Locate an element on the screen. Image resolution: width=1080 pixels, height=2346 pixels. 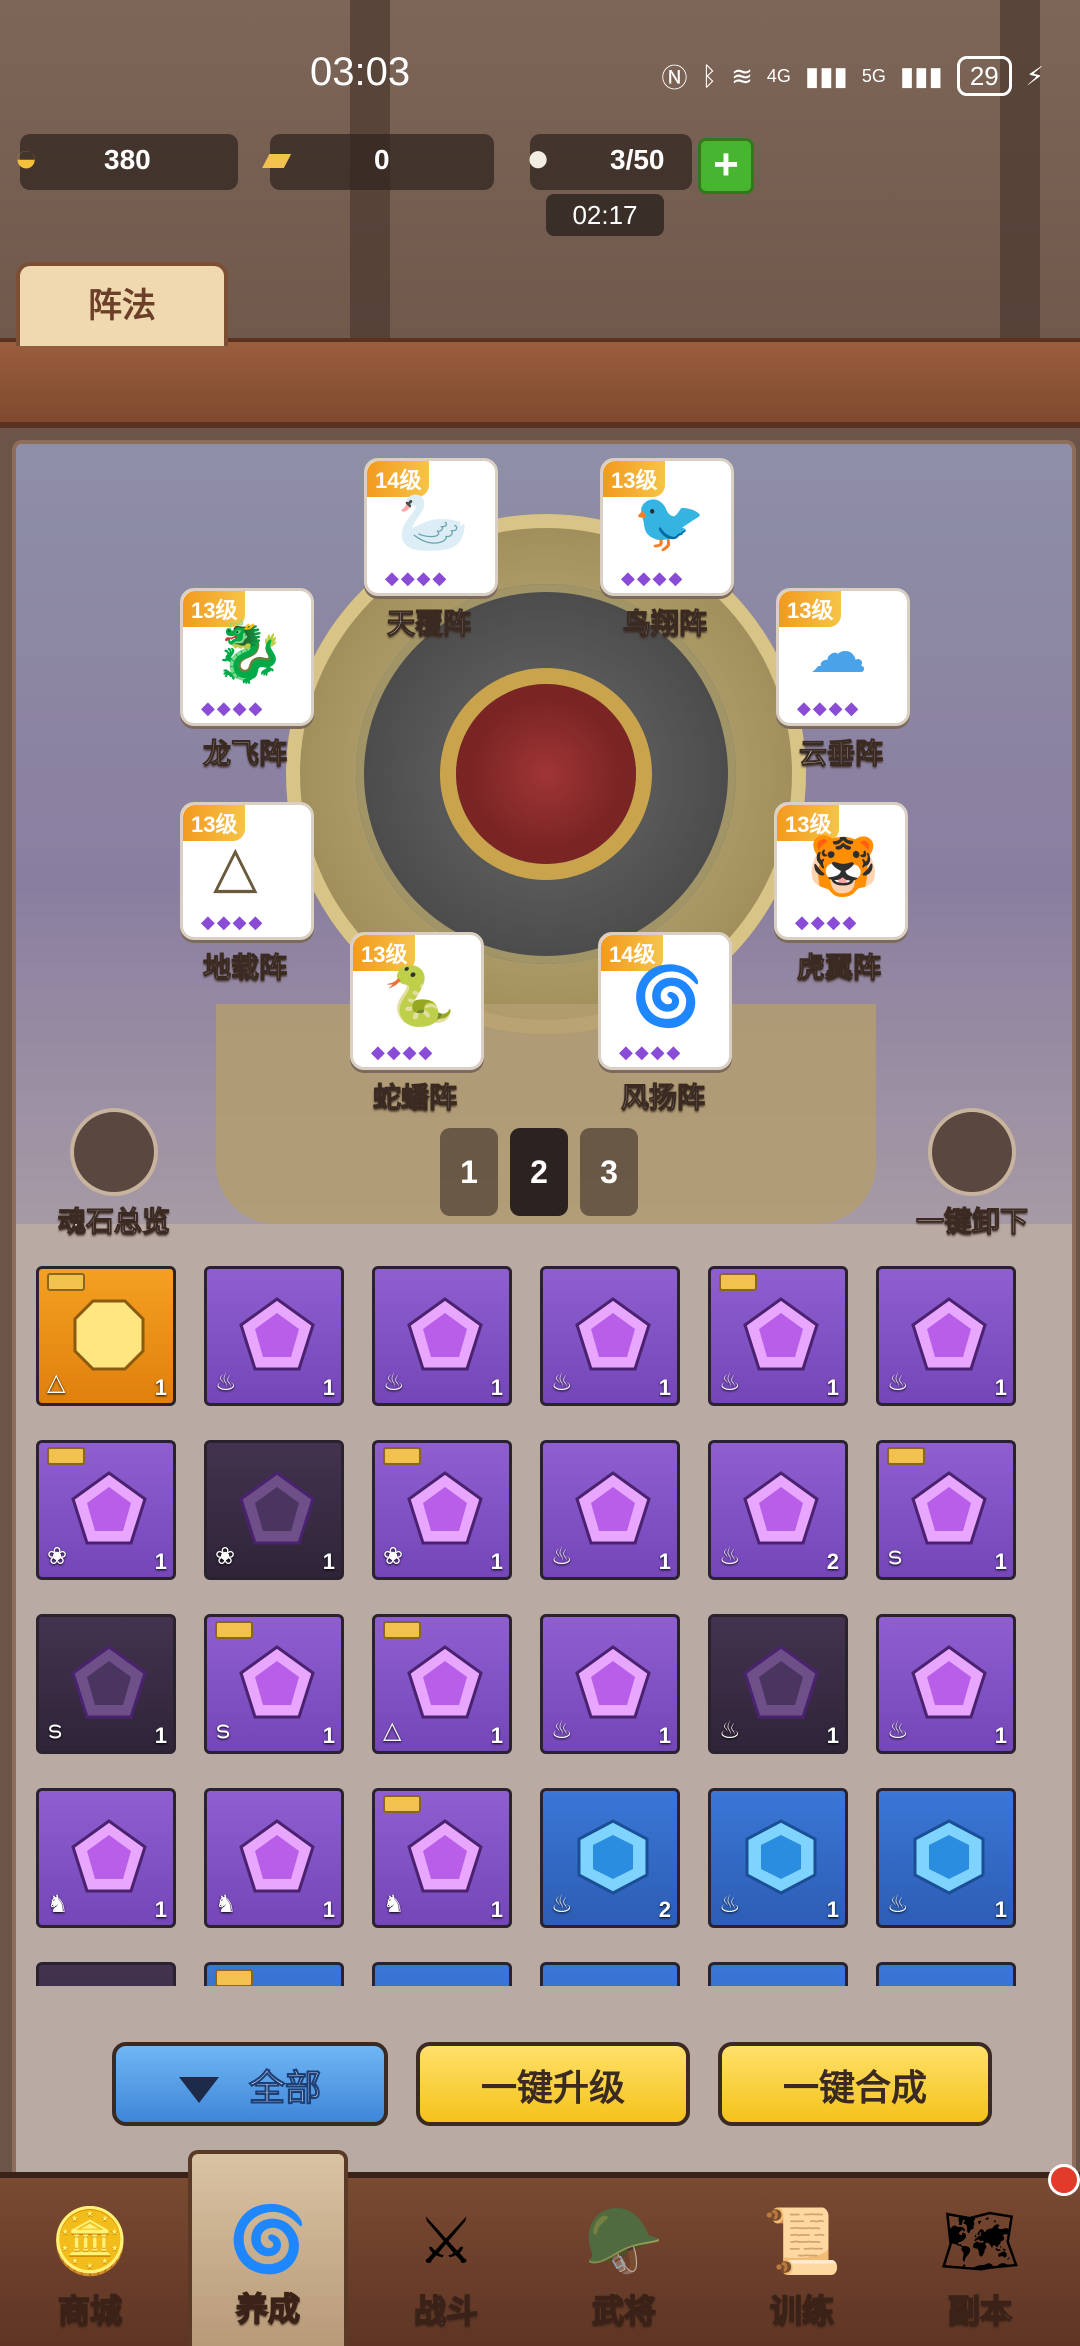
formation-7: 13级 🐍 ◆◆◆◆ 蛇蟠阵 is located at coordinates (417, 1024).